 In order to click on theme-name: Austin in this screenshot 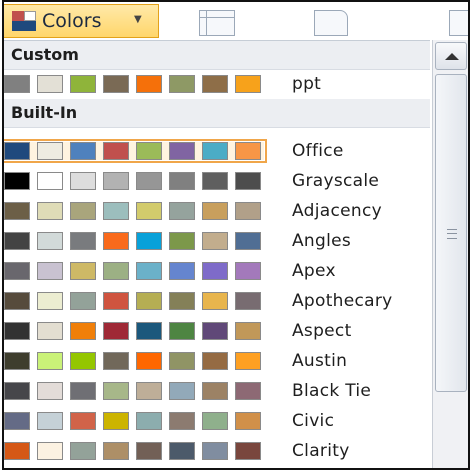, I will do `click(320, 361)`.